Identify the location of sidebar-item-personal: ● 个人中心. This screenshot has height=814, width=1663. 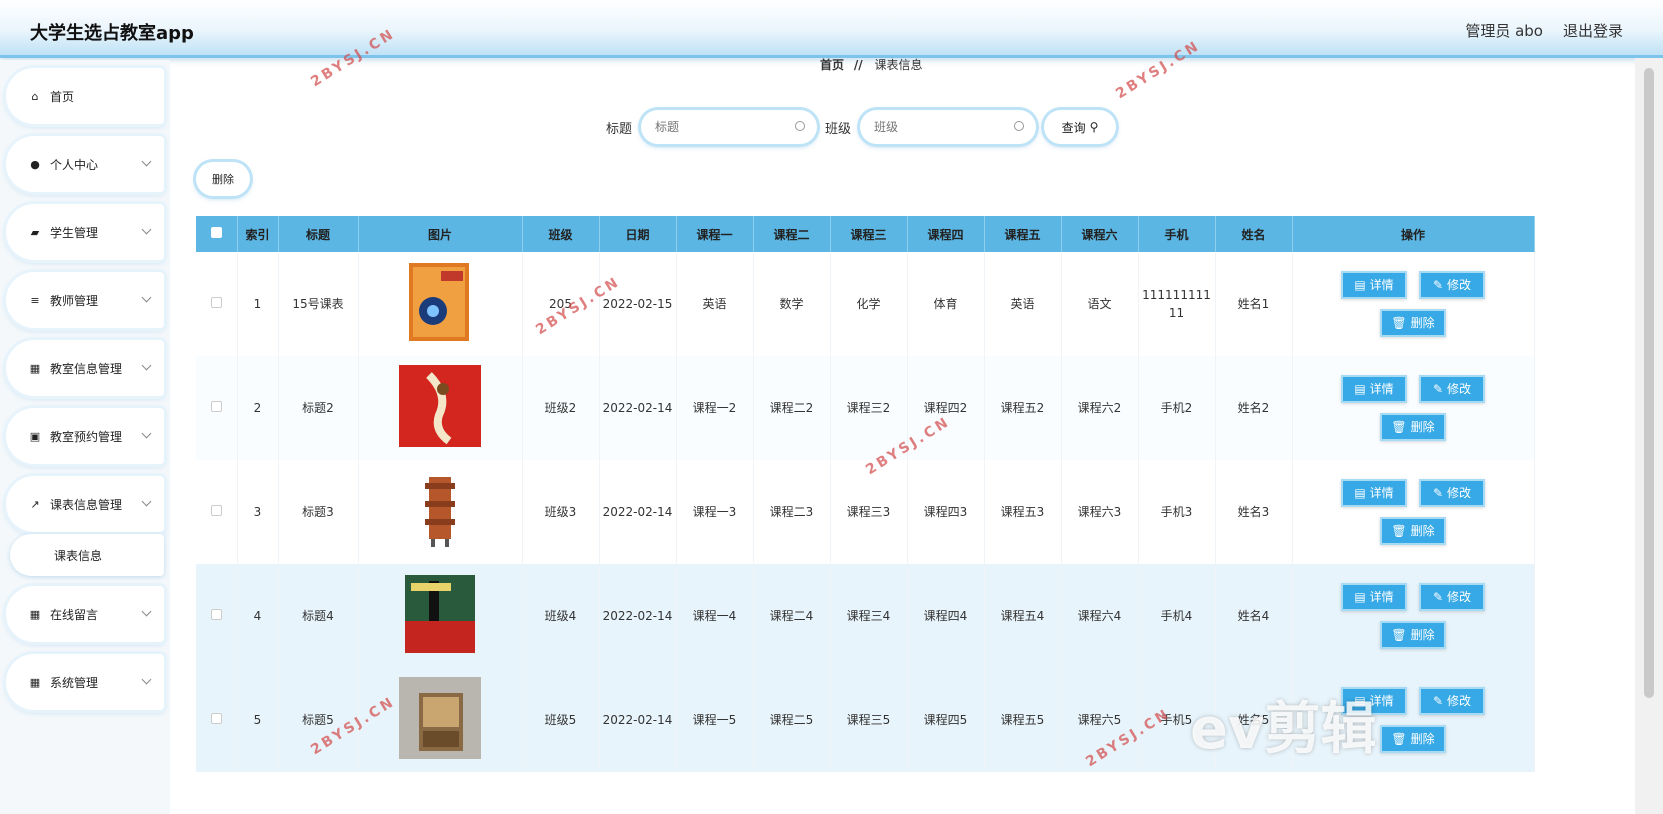
(85, 164).